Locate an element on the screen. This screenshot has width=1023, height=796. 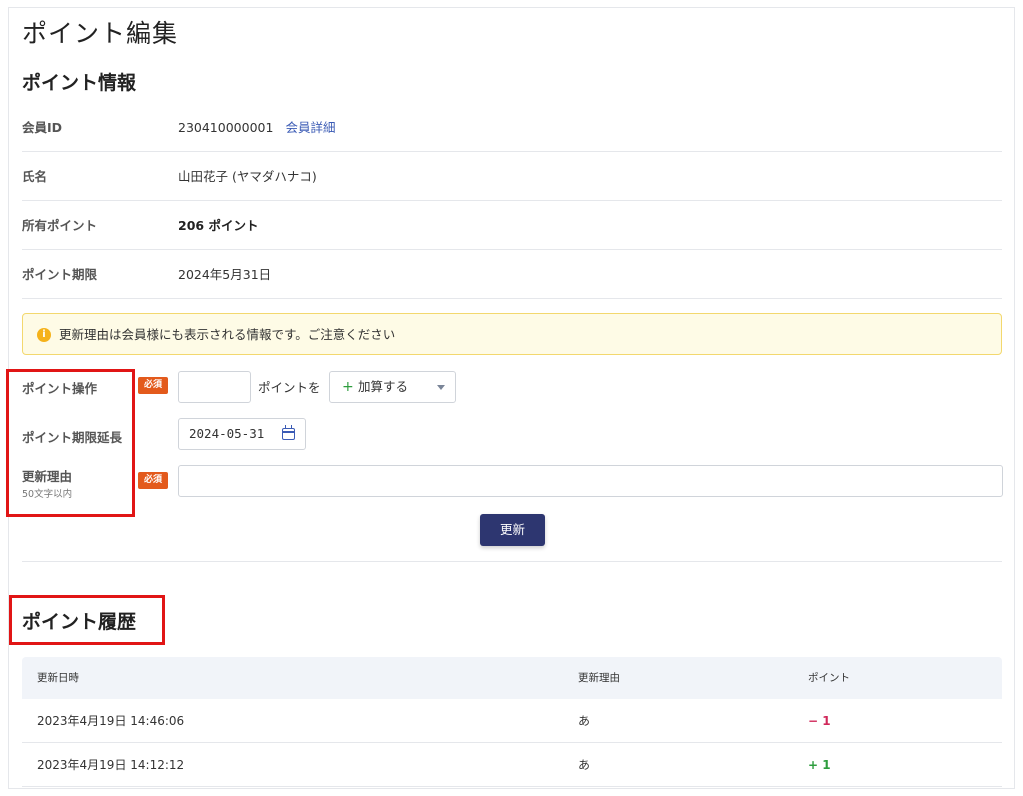
calendar-icon is located at coordinates (288, 432).